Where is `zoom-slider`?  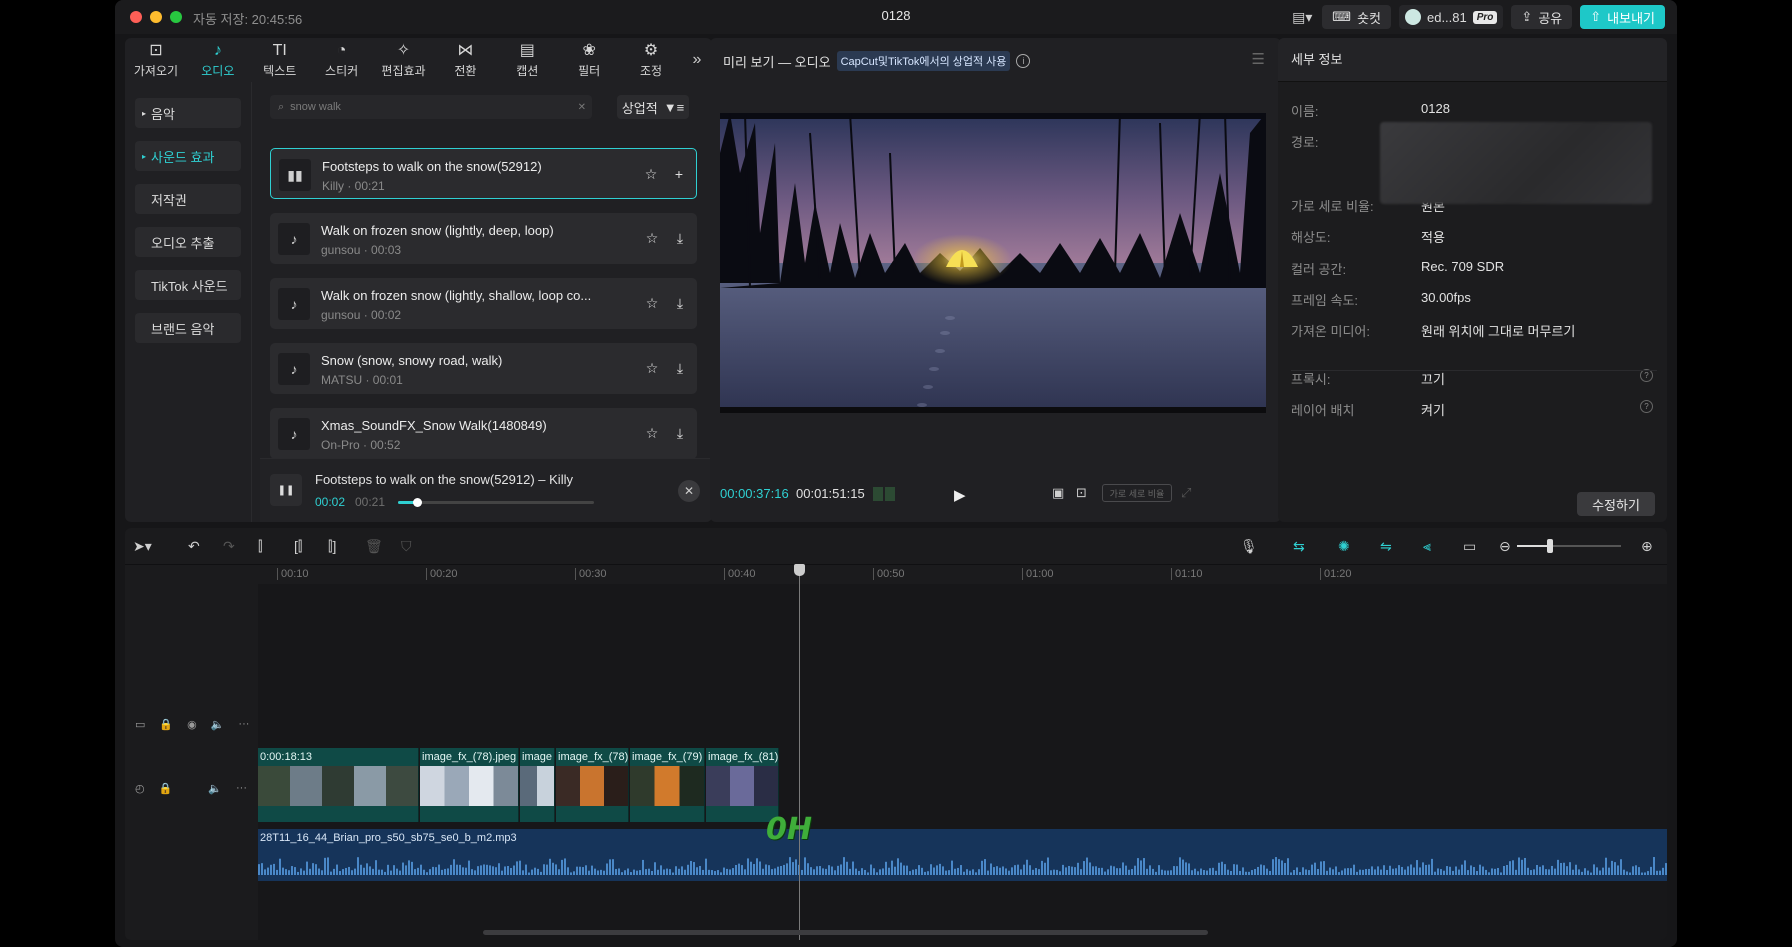 zoom-slider is located at coordinates (1569, 546).